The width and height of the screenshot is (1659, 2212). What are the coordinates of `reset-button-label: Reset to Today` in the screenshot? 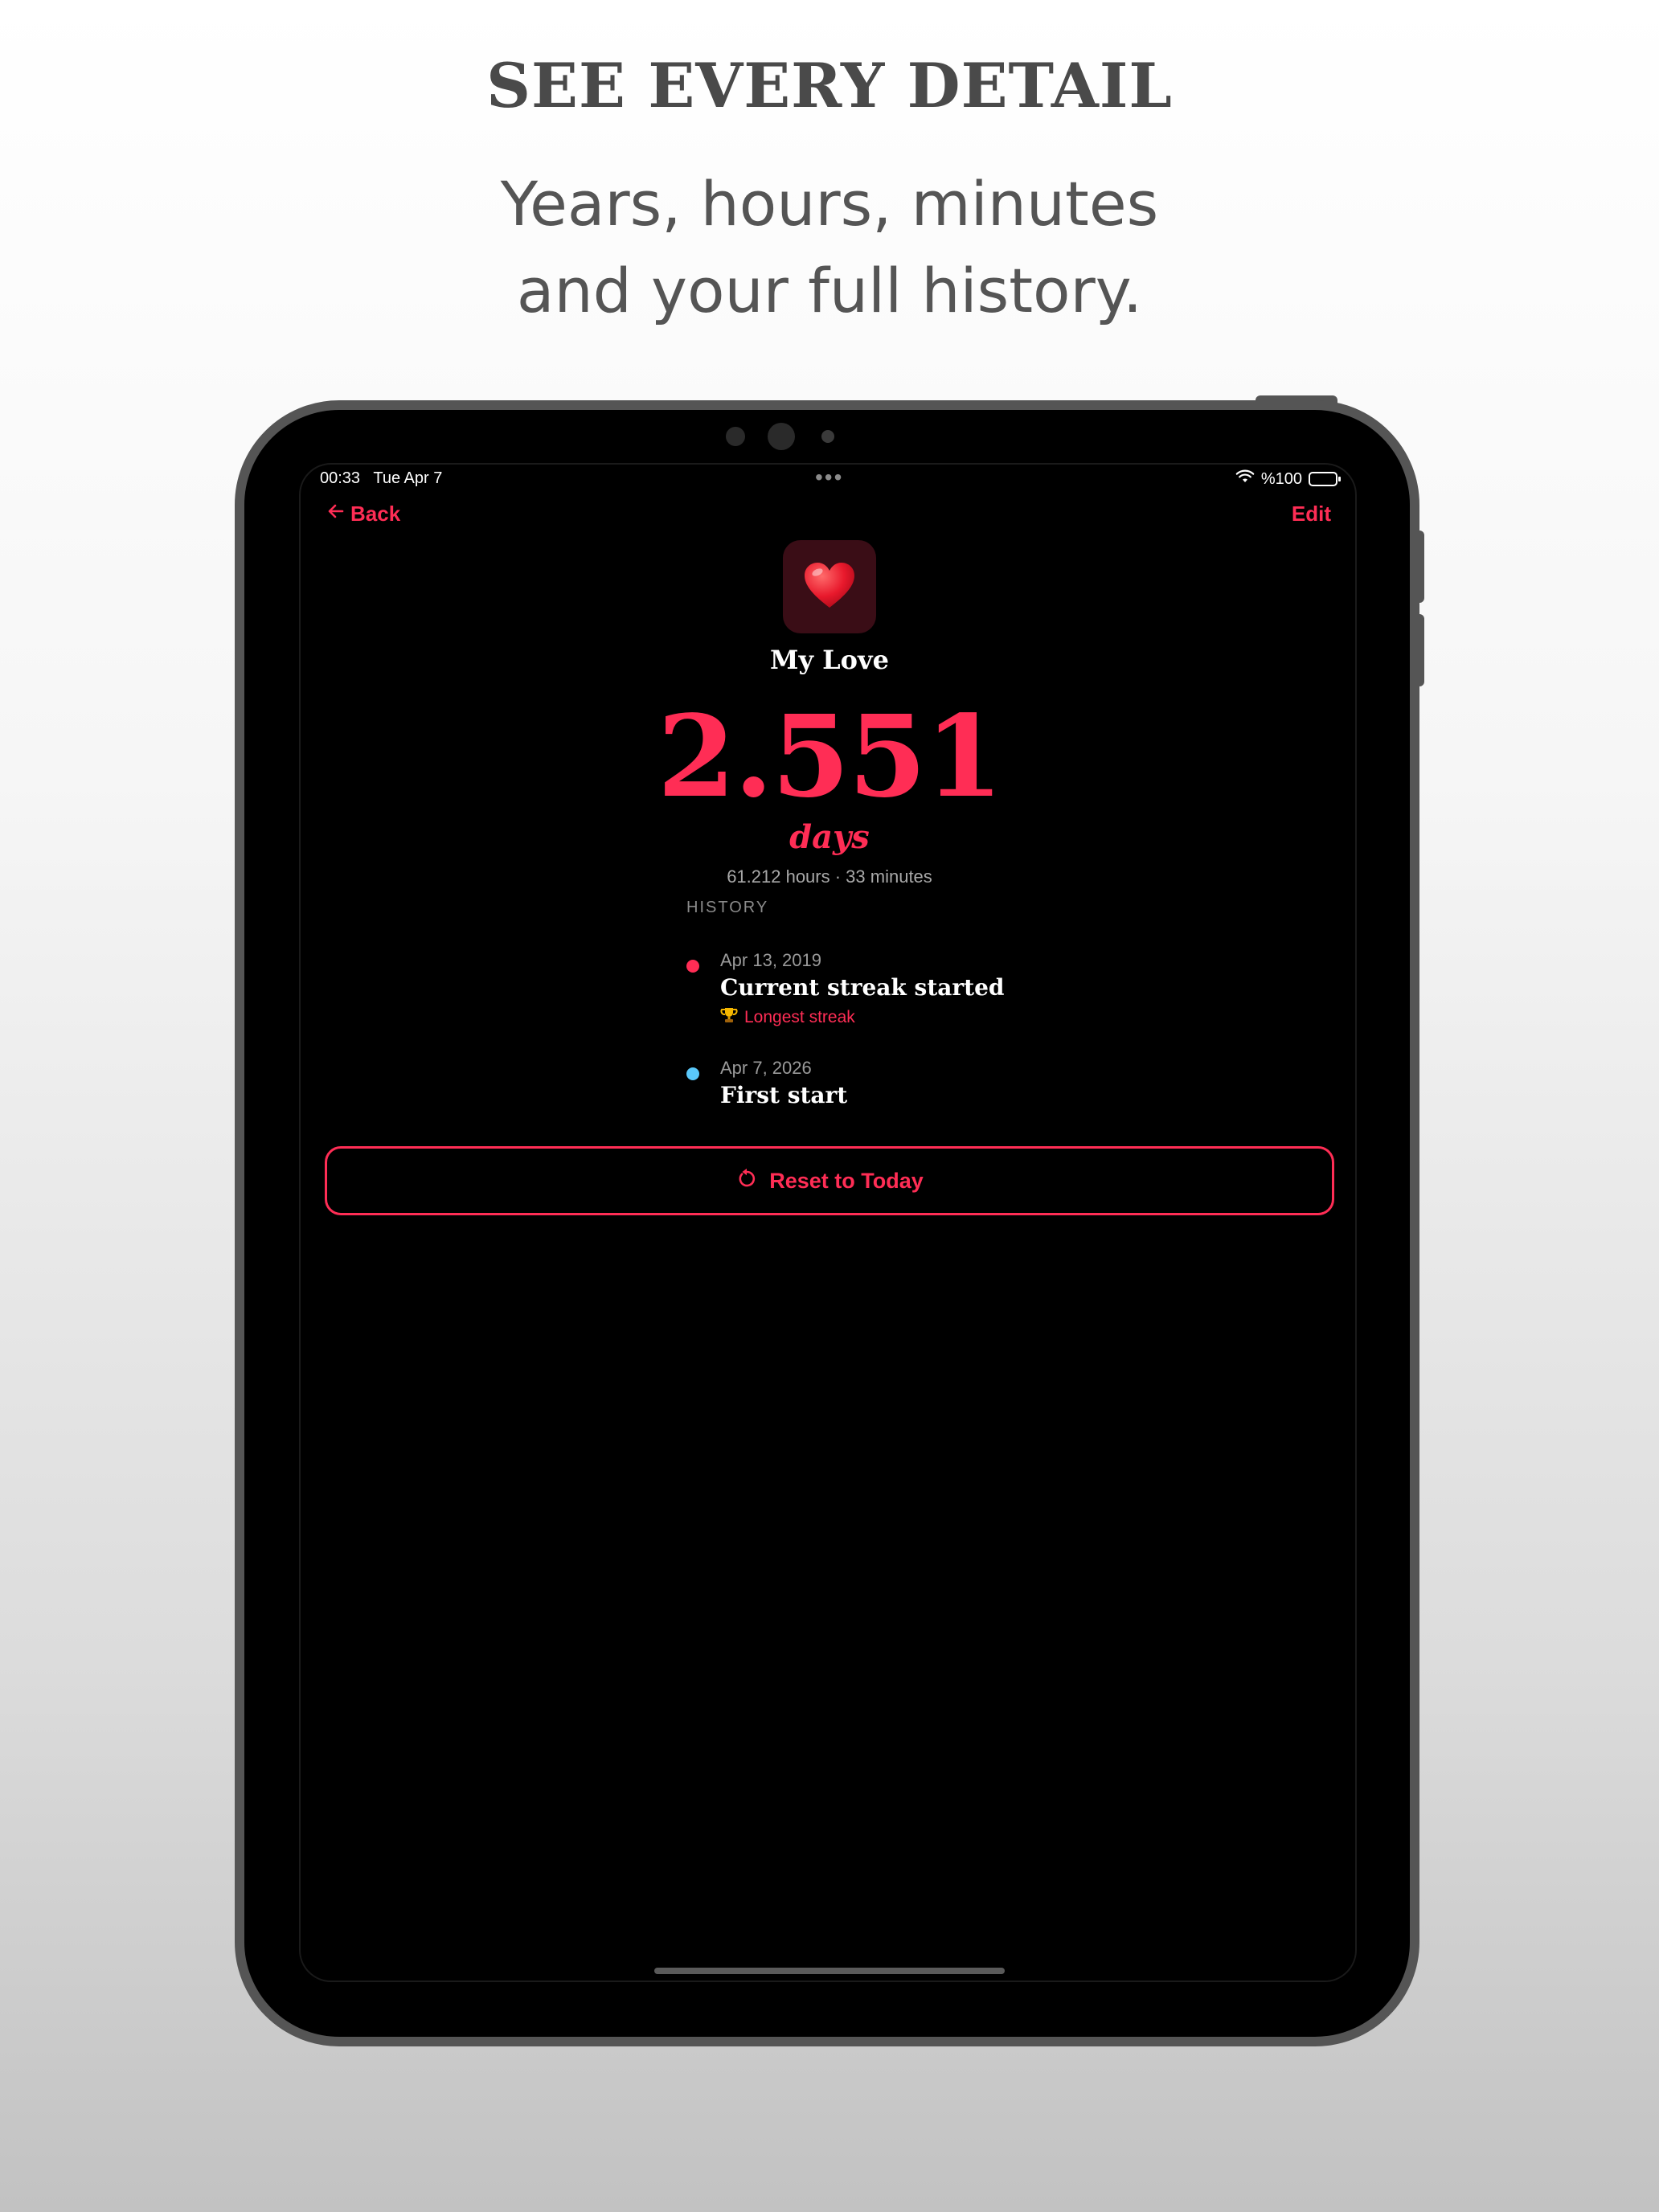 It's located at (846, 1180).